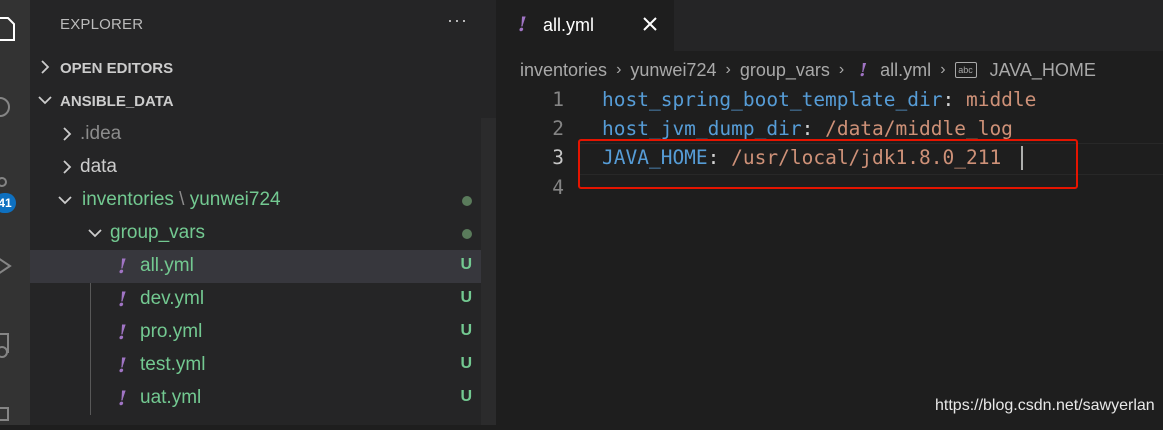 The image size is (1163, 430). Describe the element at coordinates (913, 128) in the screenshot. I see `yaml-value: /data/middle_log` at that location.